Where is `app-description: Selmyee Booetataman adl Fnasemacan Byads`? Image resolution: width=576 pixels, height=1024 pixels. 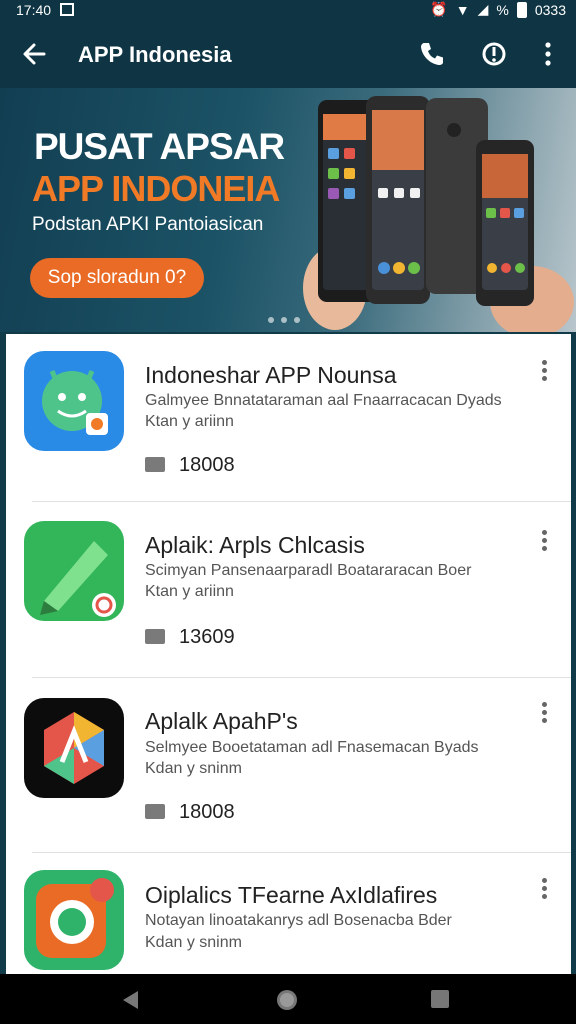
app-description: Selmyee Booetataman adl Fnasemacan Byads is located at coordinates (312, 747).